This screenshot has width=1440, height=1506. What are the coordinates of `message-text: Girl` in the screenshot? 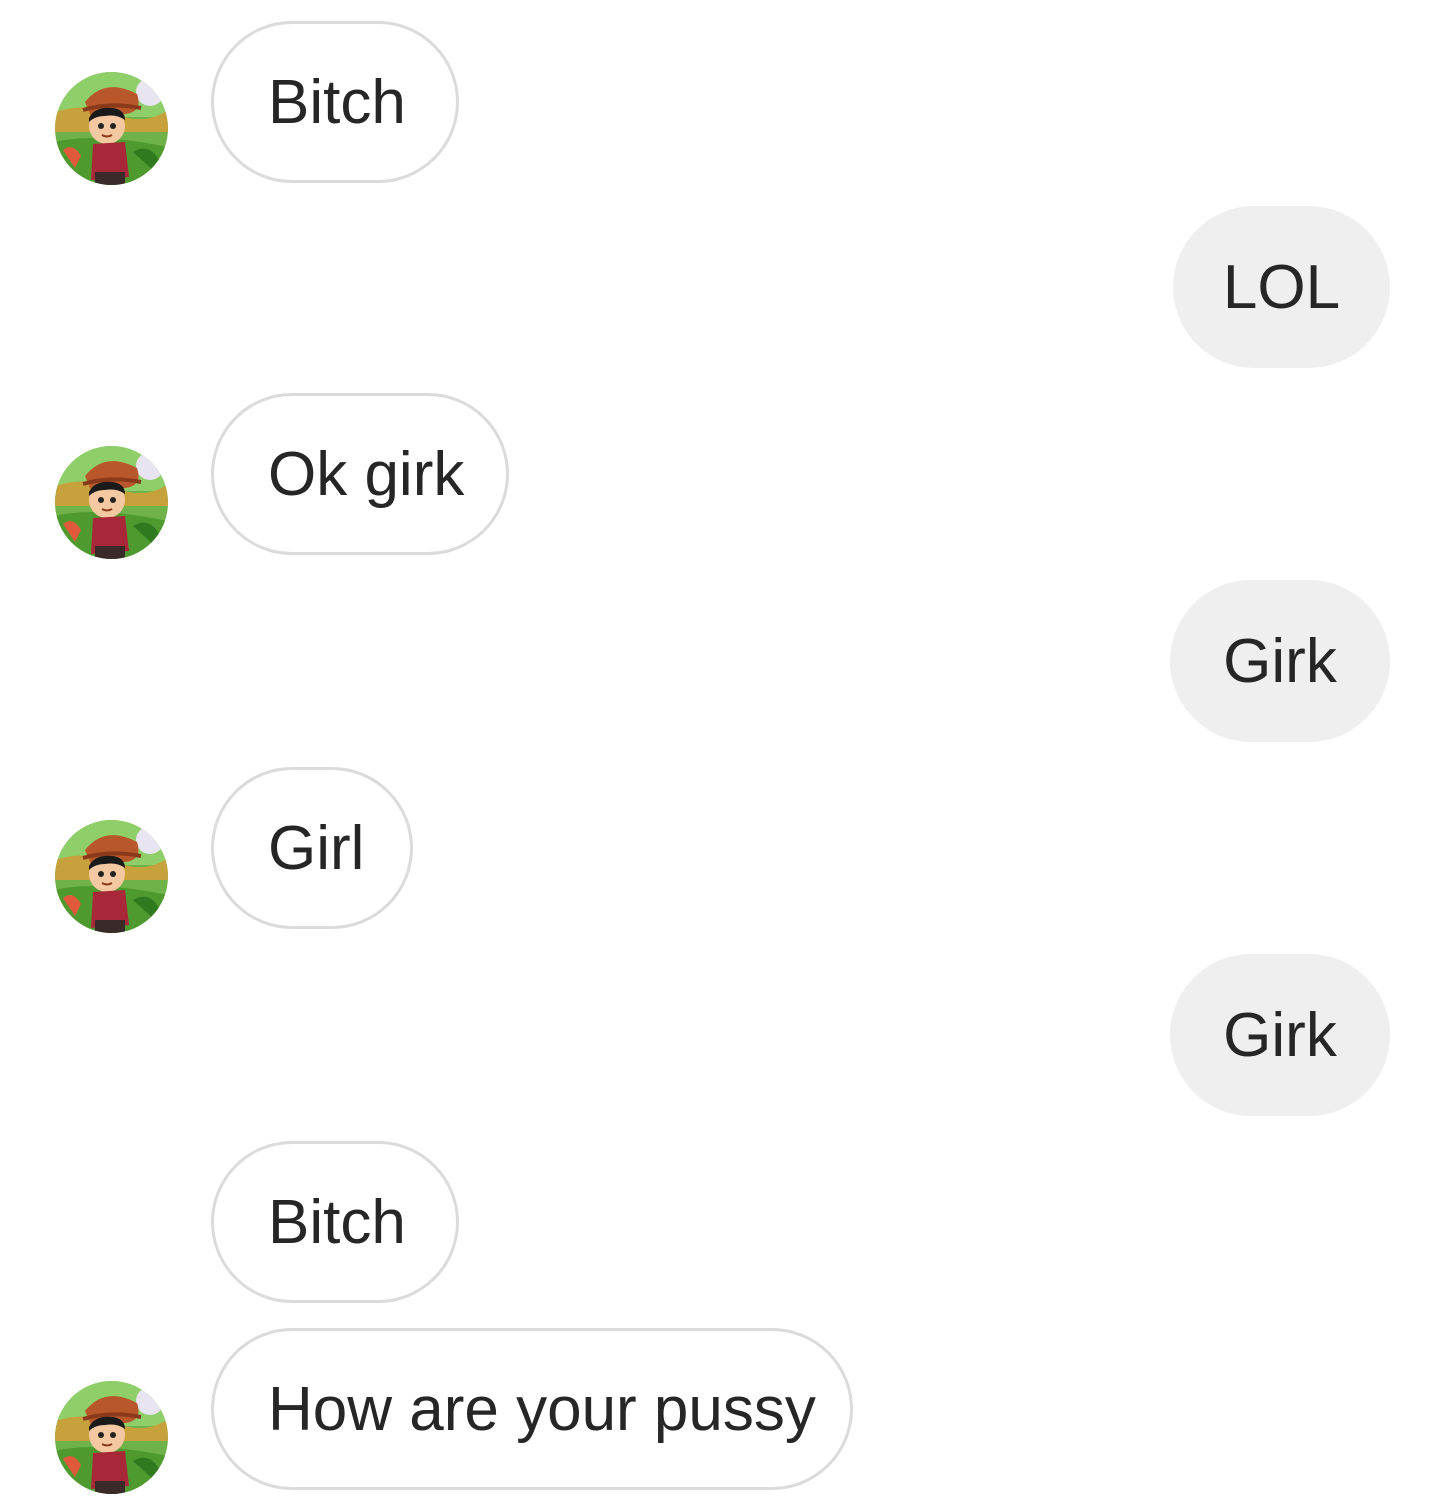 It's located at (316, 848).